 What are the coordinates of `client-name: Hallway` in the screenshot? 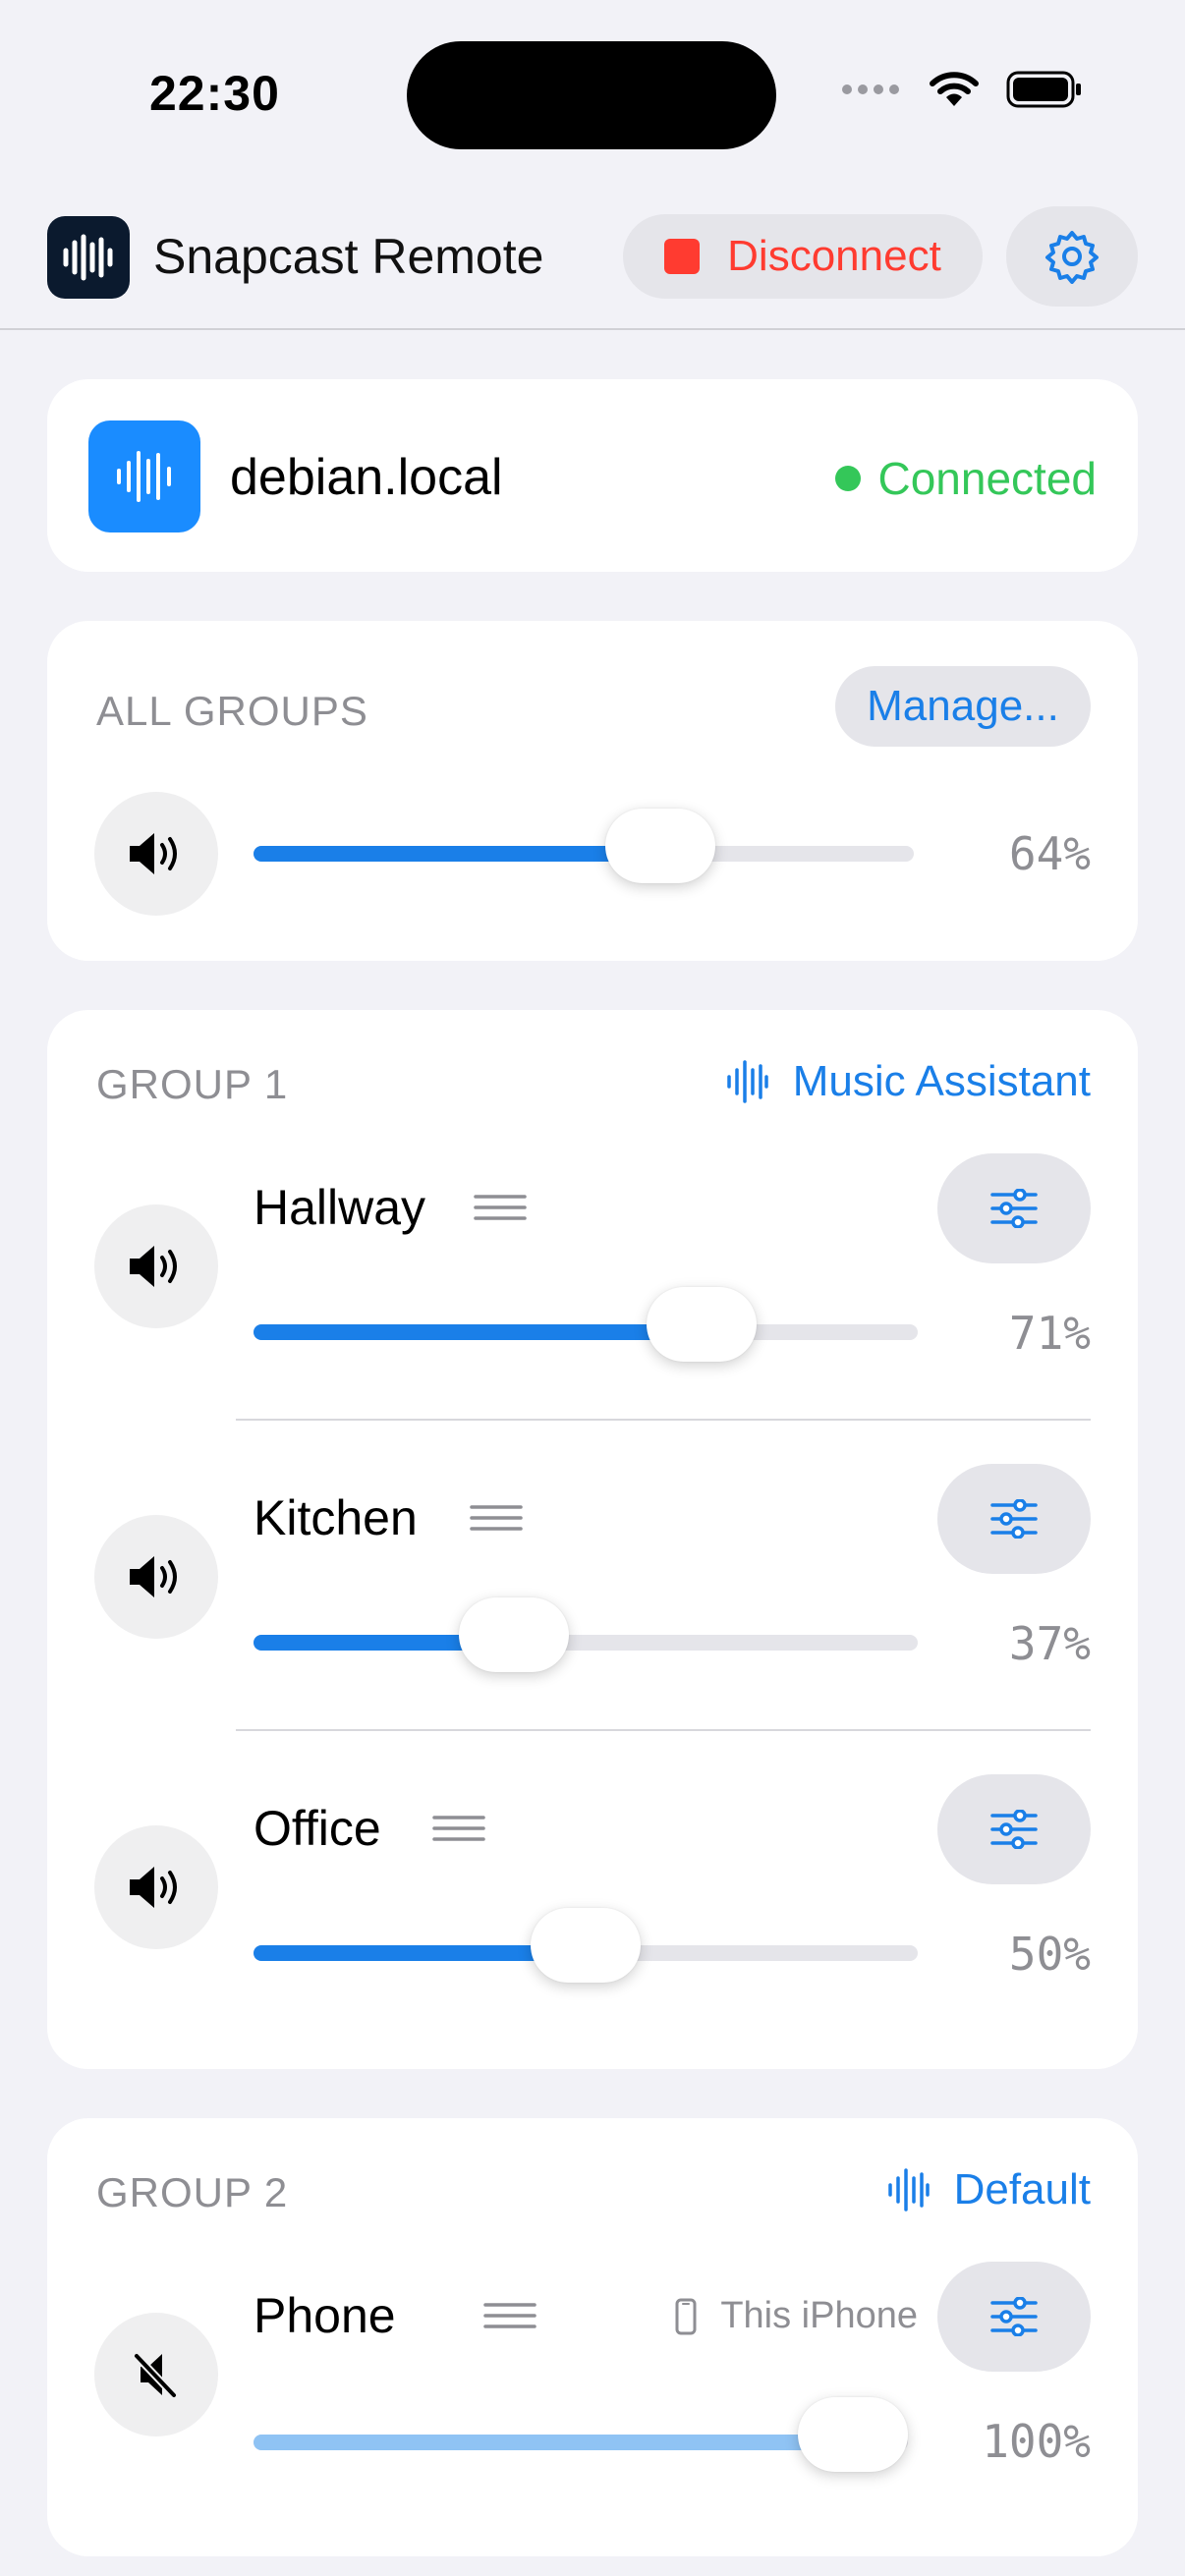 It's located at (340, 1207).